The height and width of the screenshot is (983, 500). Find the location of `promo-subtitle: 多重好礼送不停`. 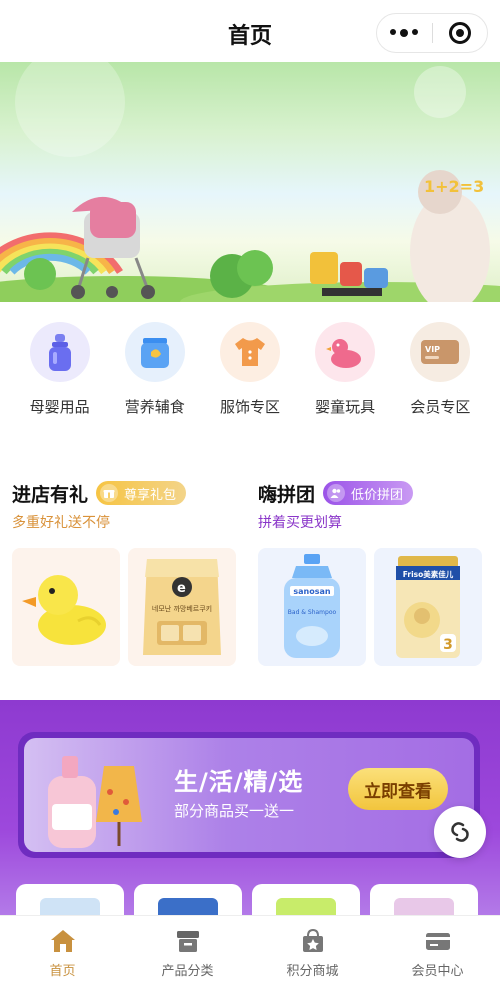

promo-subtitle: 多重好礼送不停 is located at coordinates (61, 523).